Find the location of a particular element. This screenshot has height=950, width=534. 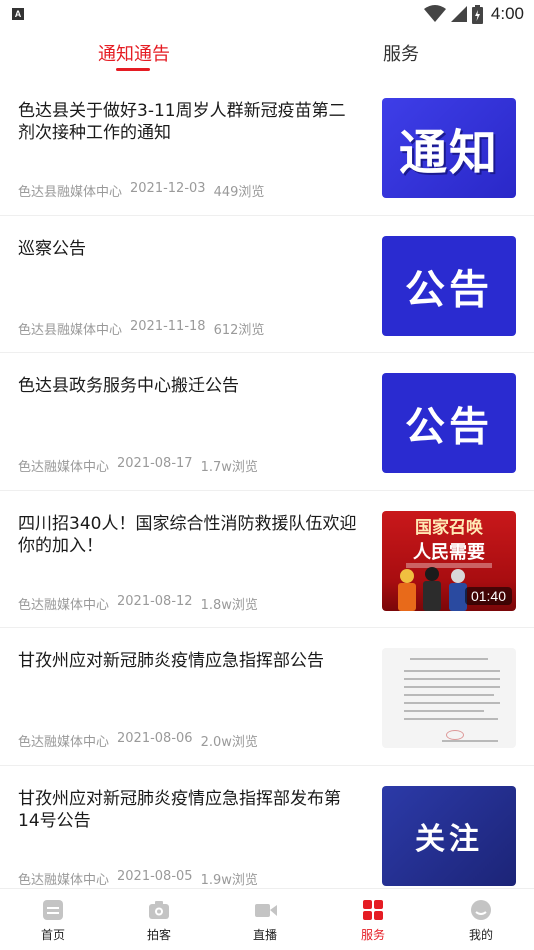

news-meta: 色达融媒体中心 2021-08-12 1.8w浏览 is located at coordinates (138, 603).